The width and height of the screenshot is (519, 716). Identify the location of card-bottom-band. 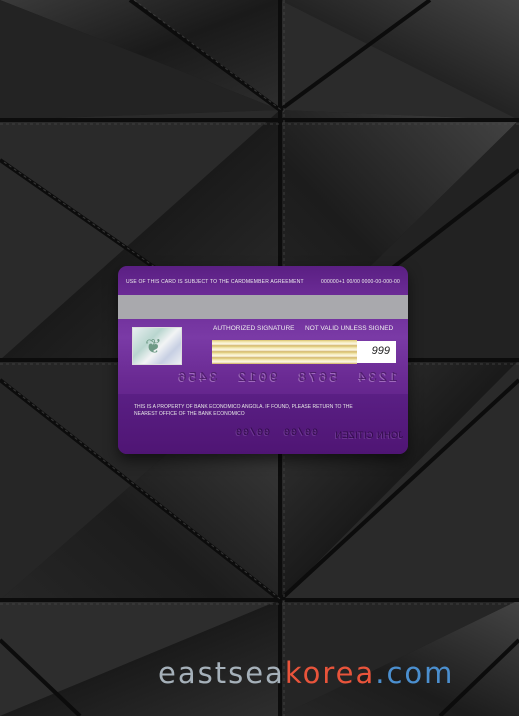
(263, 424).